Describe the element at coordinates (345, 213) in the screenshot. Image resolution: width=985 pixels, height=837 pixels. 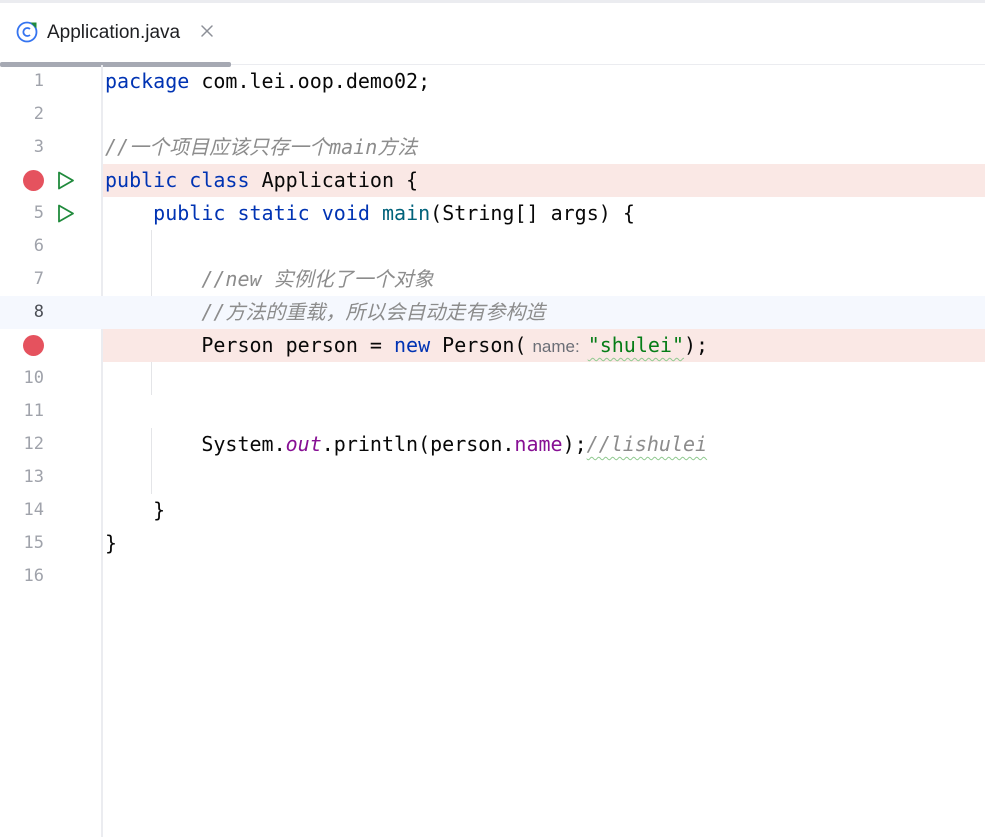
I see `keyword: void` at that location.